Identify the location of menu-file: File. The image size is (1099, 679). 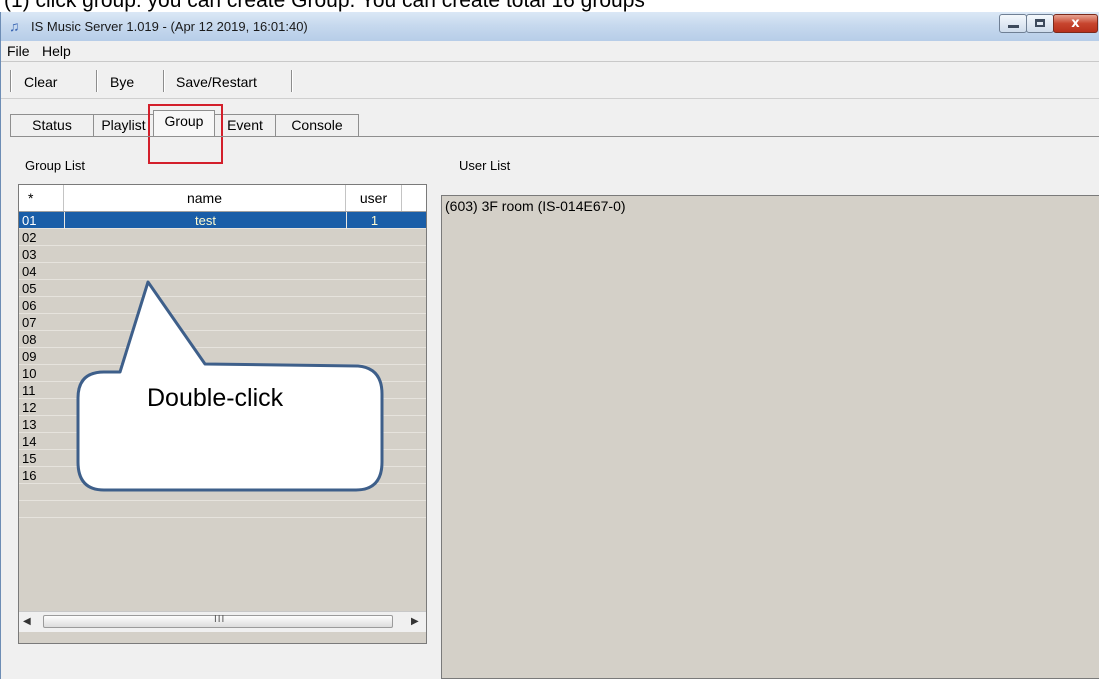
(18, 51).